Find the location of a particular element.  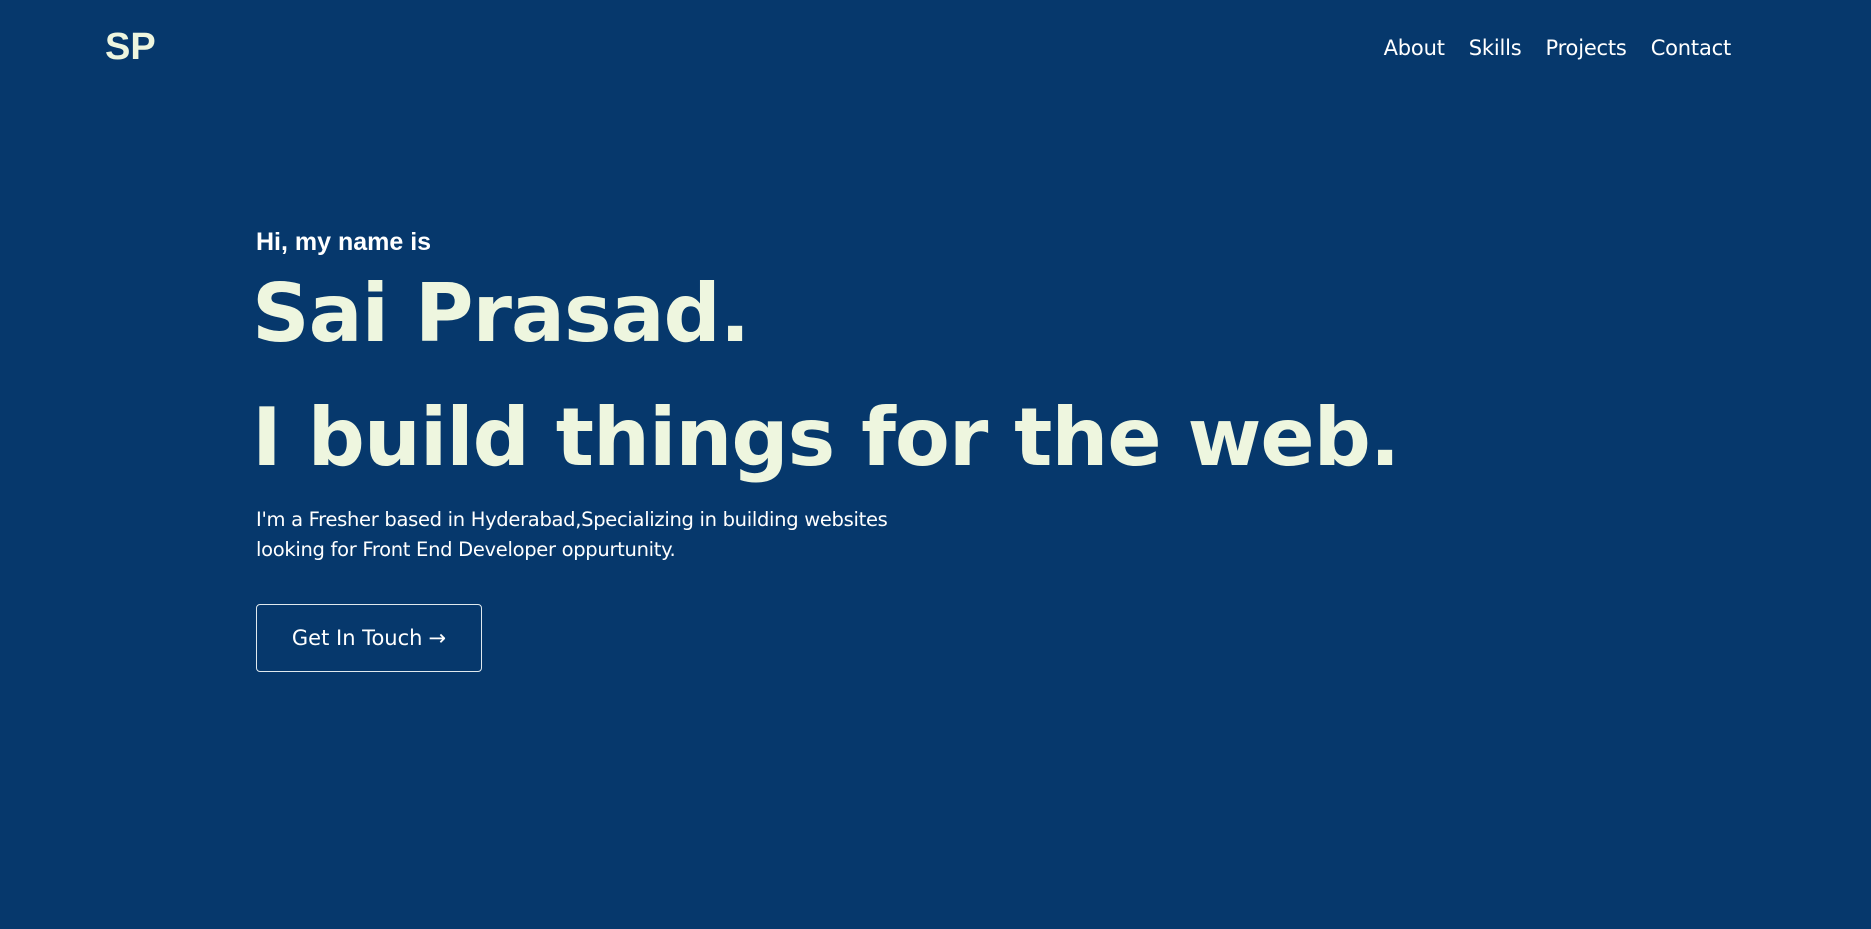

nav-item-projects: Projects is located at coordinates (1585, 48).